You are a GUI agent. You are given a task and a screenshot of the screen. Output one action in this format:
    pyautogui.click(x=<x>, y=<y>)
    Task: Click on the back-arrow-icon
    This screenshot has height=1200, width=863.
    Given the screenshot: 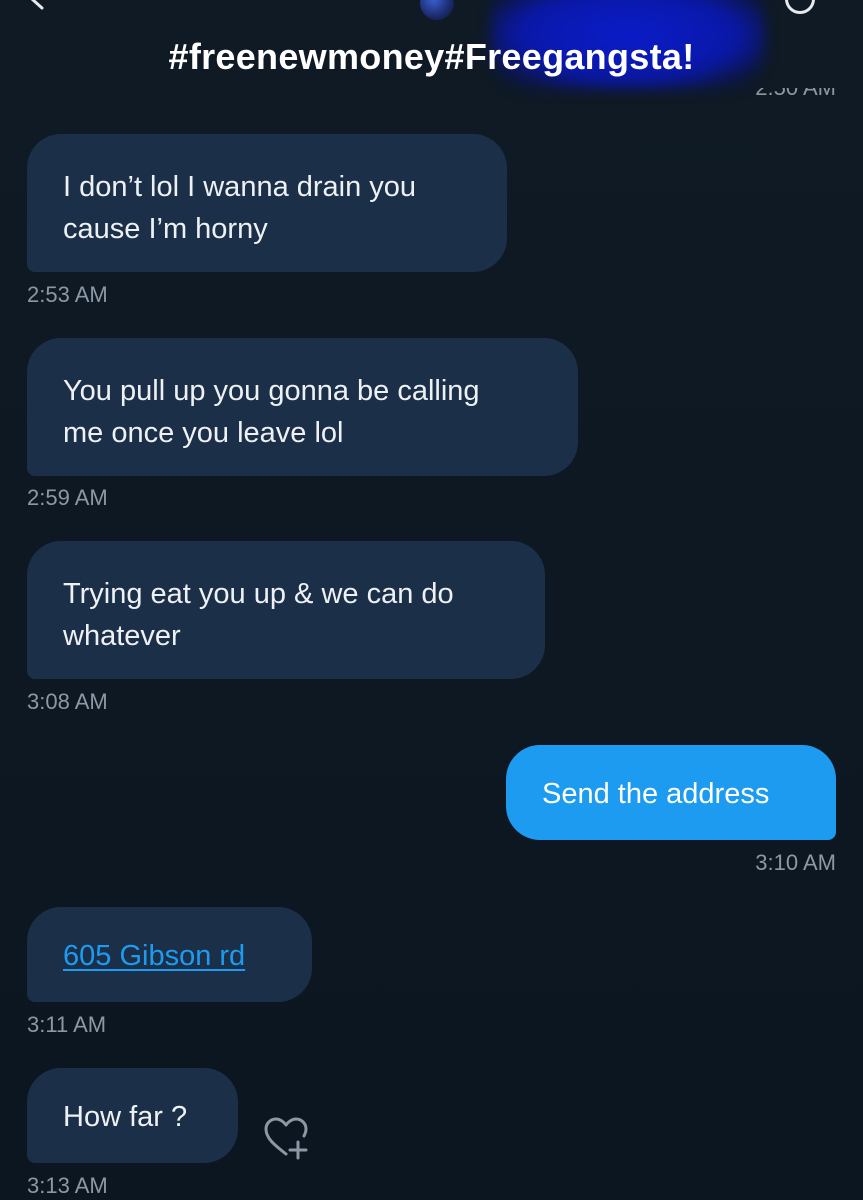 What is the action you would take?
    pyautogui.click(x=39, y=5)
    